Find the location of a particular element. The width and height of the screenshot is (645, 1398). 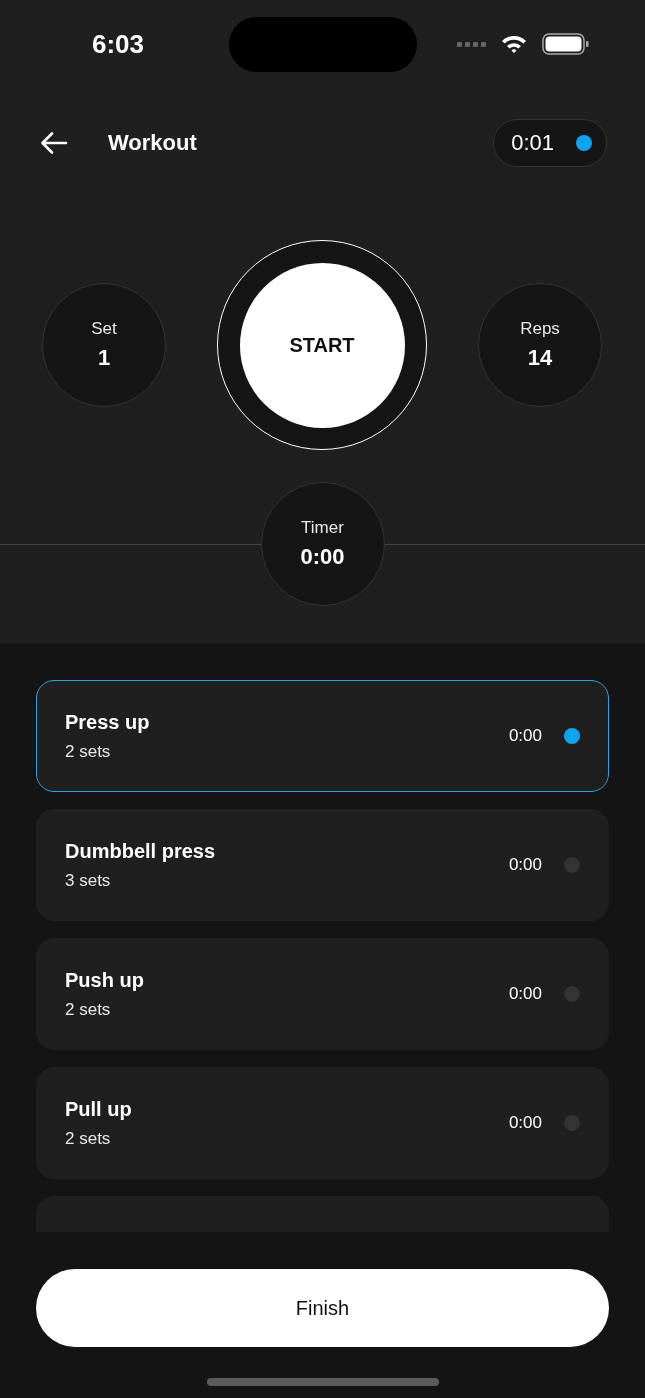

stat-label: Timer is located at coordinates (322, 528).